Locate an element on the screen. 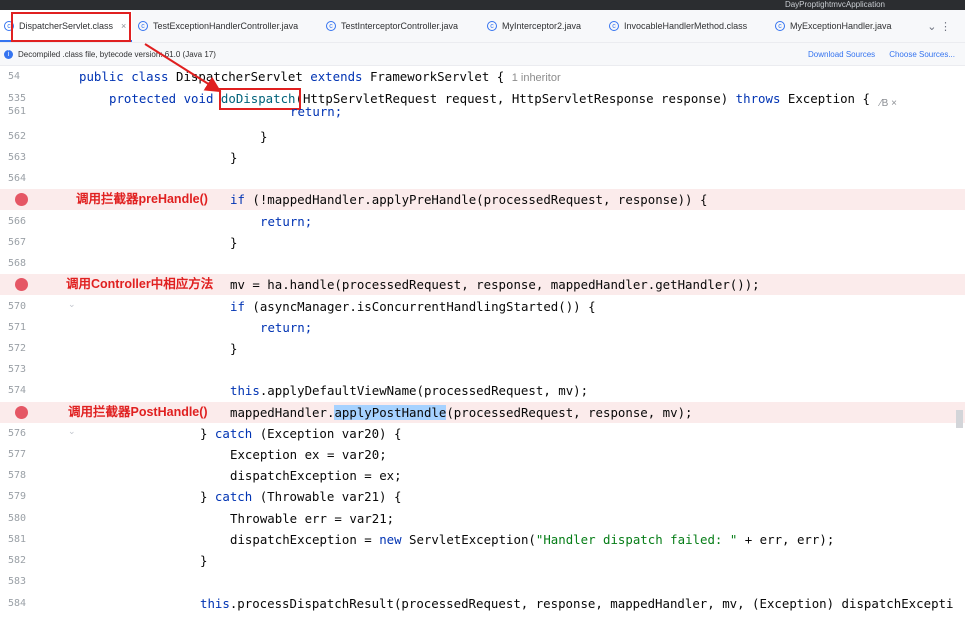 The image size is (965, 624). code-line: 577 Exception ex = var20; is located at coordinates (482, 454).